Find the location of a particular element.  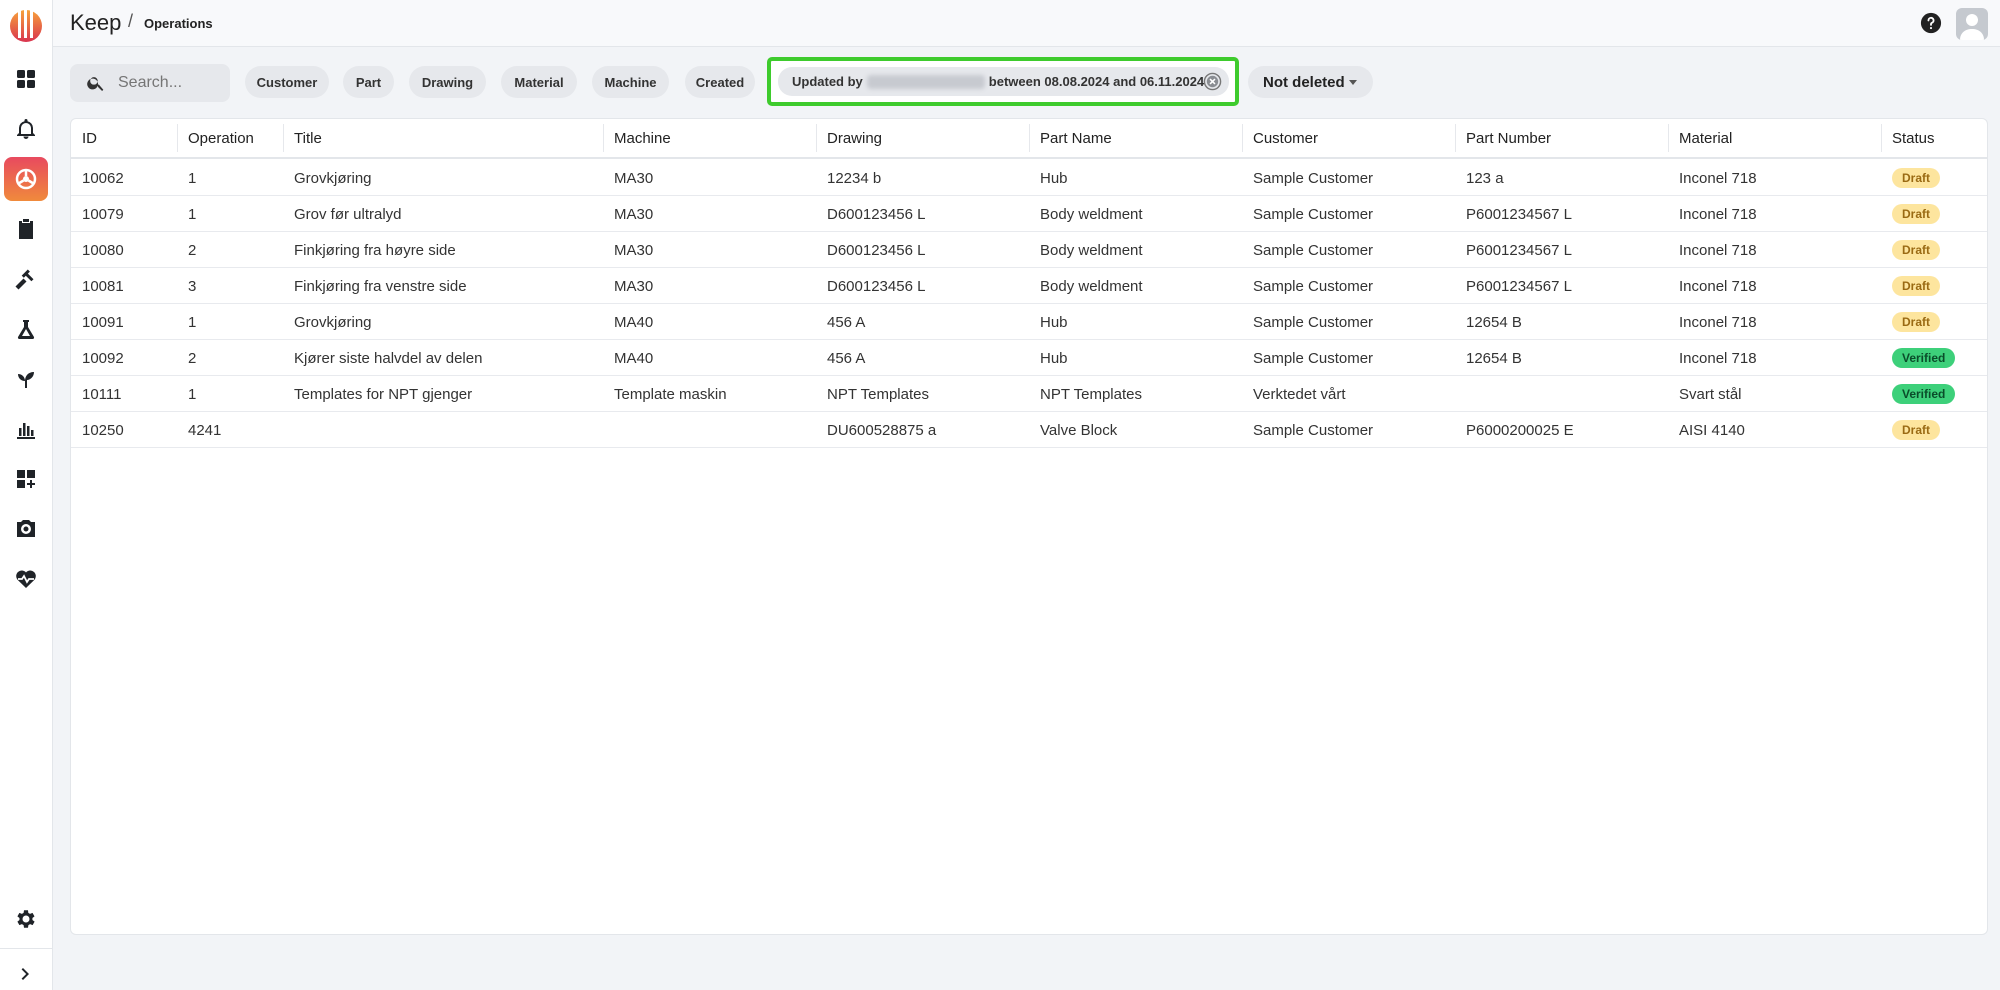

column-header-status: Status is located at coordinates (1913, 139).